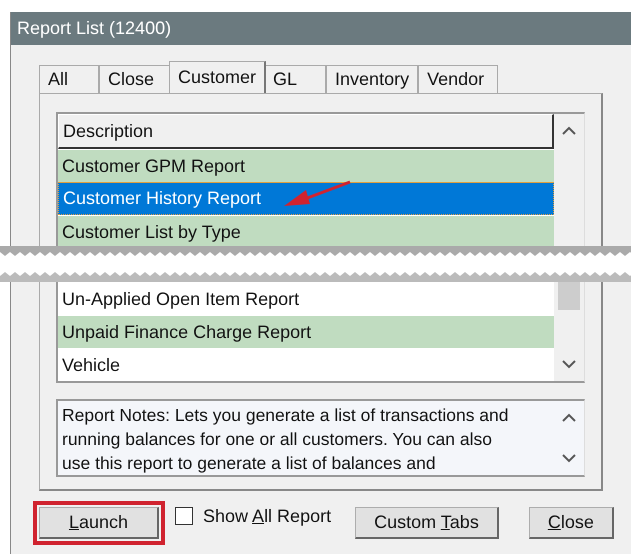 The image size is (631, 554). Describe the element at coordinates (569, 296) in the screenshot. I see `scroll-thumb` at that location.